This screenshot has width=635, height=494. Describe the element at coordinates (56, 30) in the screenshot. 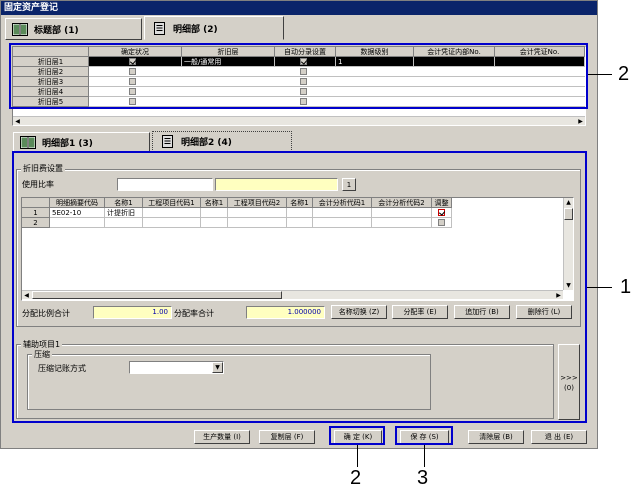

I see `tab-header-label: 标题部 (1)` at that location.